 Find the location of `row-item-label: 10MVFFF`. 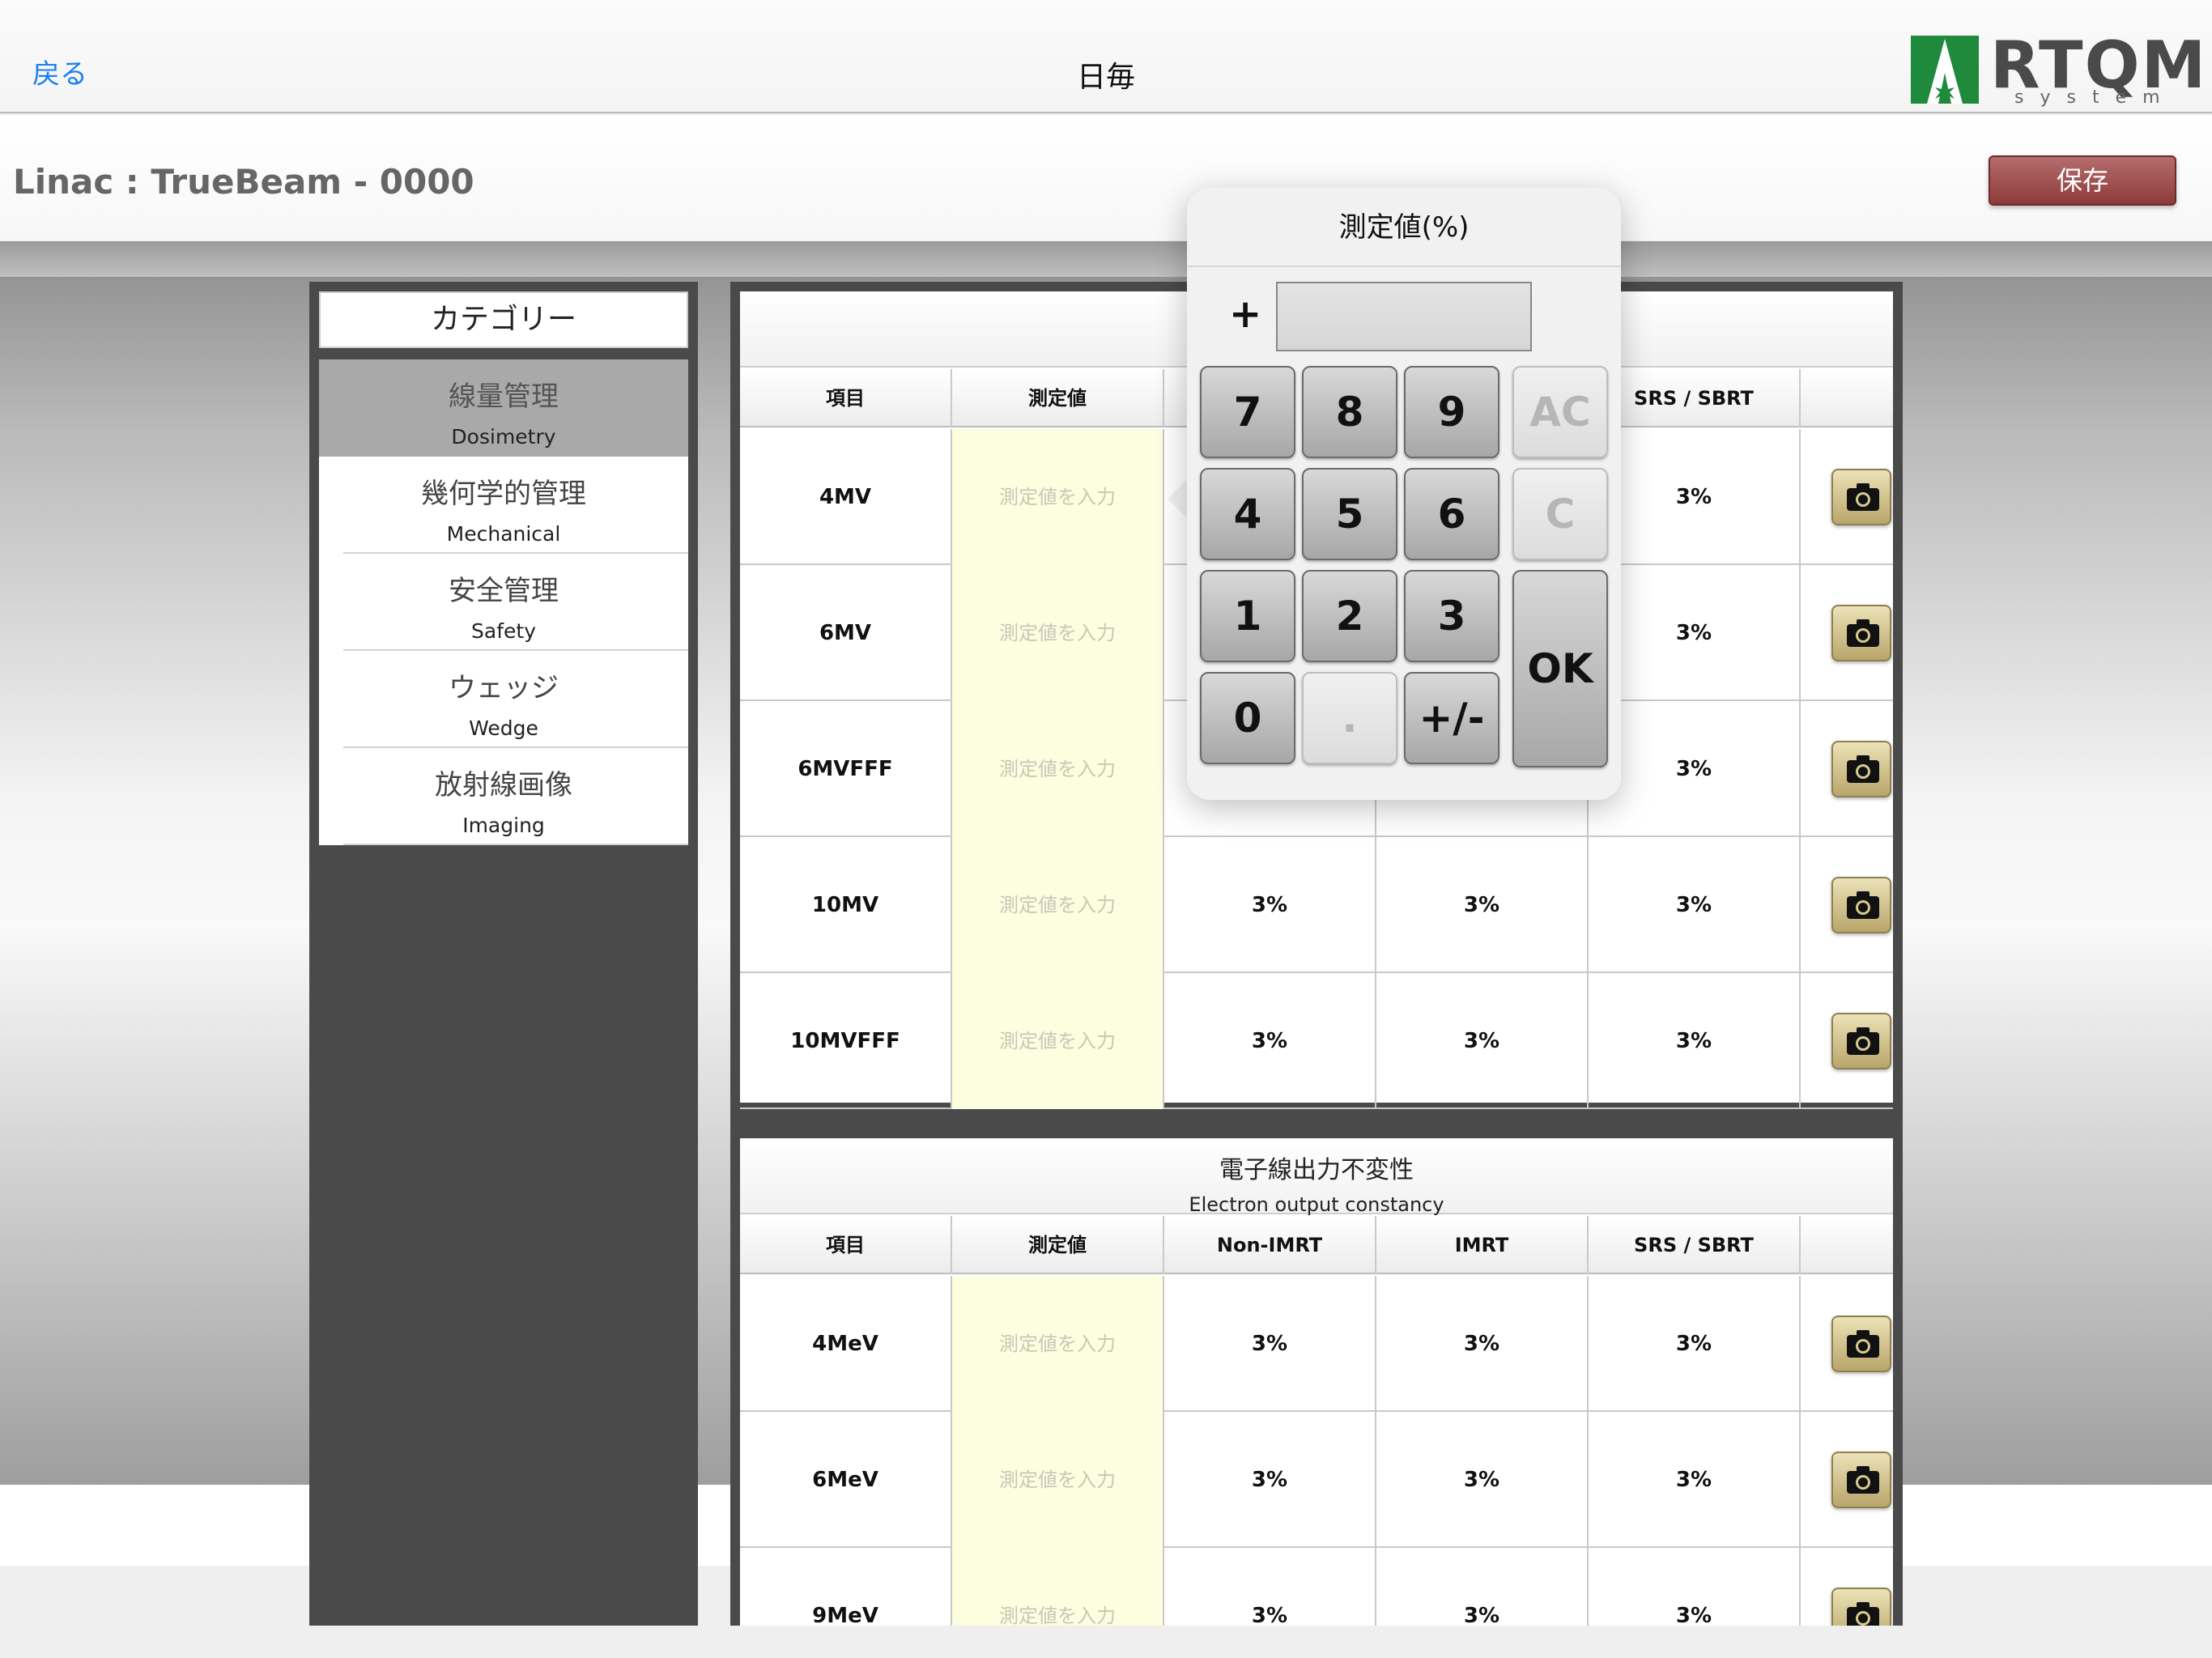

row-item-label: 10MVFFF is located at coordinates (846, 1041).